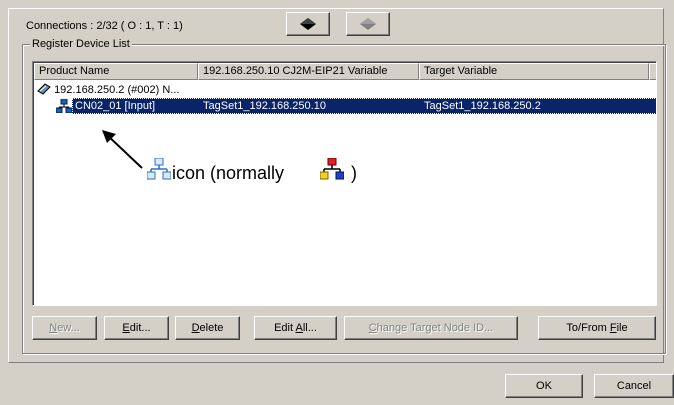 The image size is (674, 405). What do you see at coordinates (139, 26) in the screenshot?
I see `connections-value: 2/32 ( O : 1, T : 1)` at bounding box center [139, 26].